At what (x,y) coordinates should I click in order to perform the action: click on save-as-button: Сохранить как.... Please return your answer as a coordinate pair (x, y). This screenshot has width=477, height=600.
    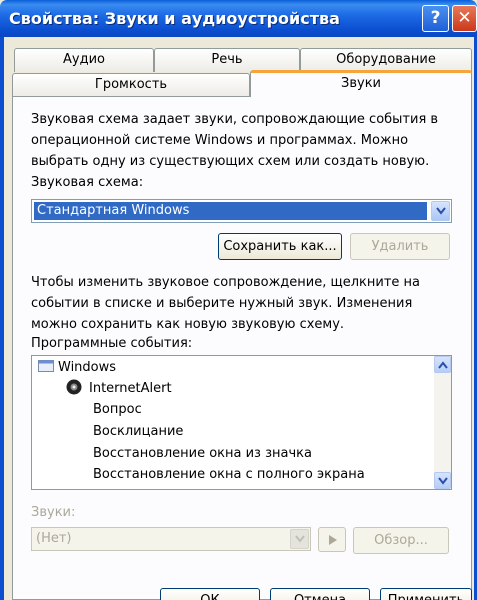
    Looking at the image, I should click on (280, 246).